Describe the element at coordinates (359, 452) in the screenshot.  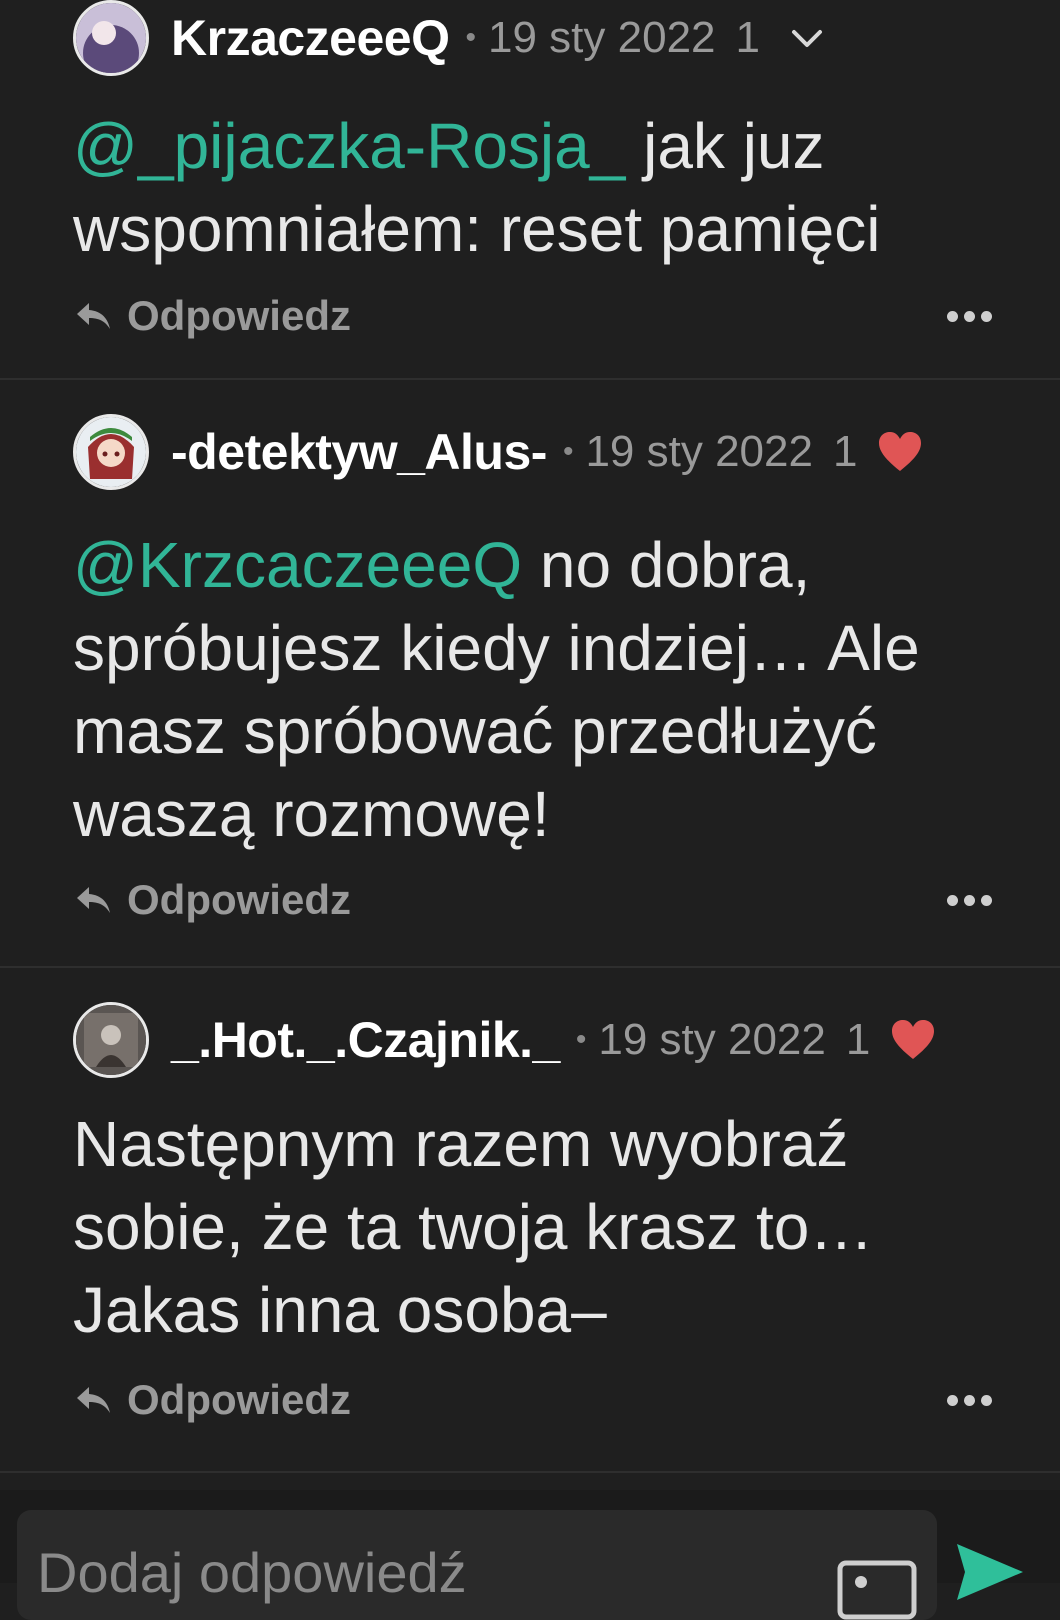
I see `username: -detektyw_Alus-` at that location.